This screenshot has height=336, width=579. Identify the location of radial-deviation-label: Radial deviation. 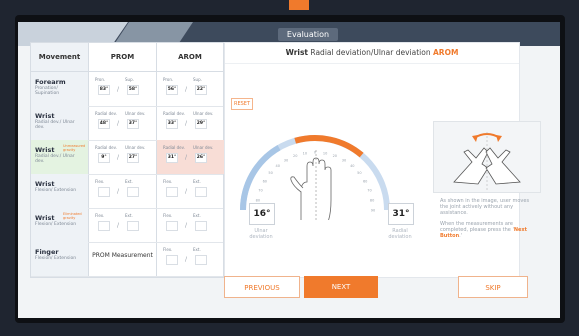
(400, 234).